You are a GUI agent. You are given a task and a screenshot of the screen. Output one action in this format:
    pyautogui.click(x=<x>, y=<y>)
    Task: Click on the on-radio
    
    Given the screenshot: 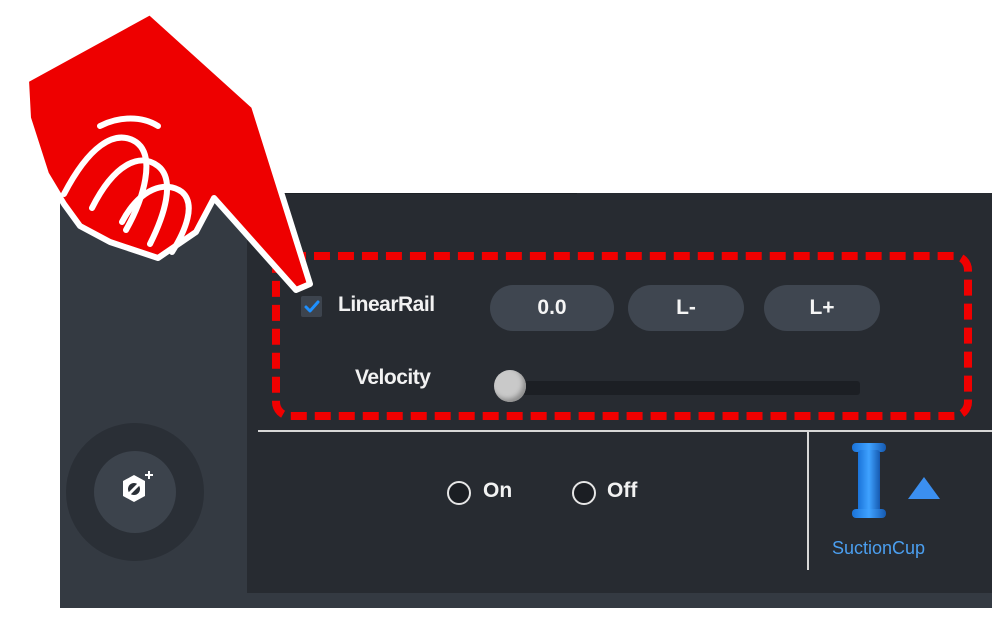 What is the action you would take?
    pyautogui.click(x=459, y=493)
    